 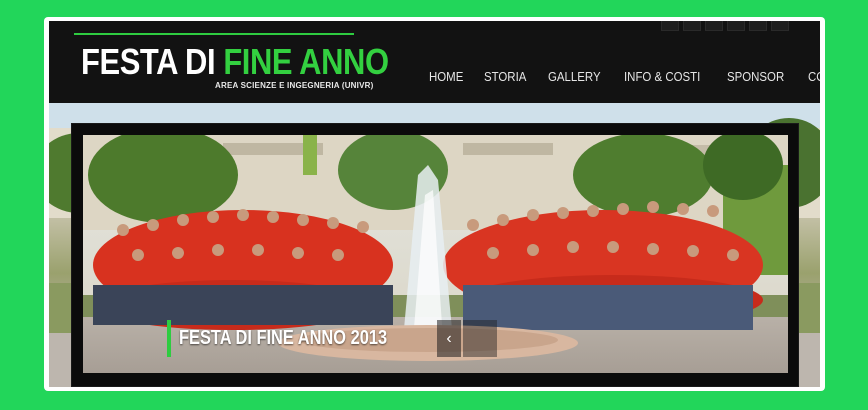 I want to click on logo-subtitle: AREA SCIENZE E INGEGNERIA (UNIVR), so click(x=294, y=85).